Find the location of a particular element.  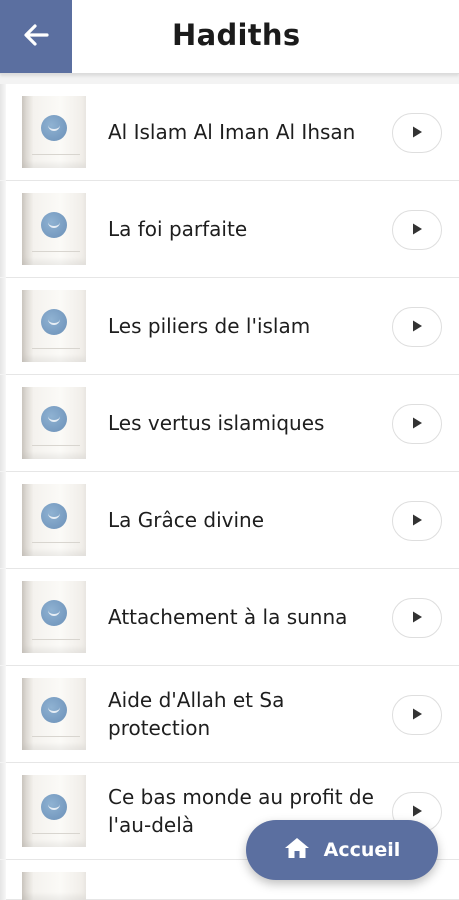

hadith-title: La Grâce divine is located at coordinates (186, 520).